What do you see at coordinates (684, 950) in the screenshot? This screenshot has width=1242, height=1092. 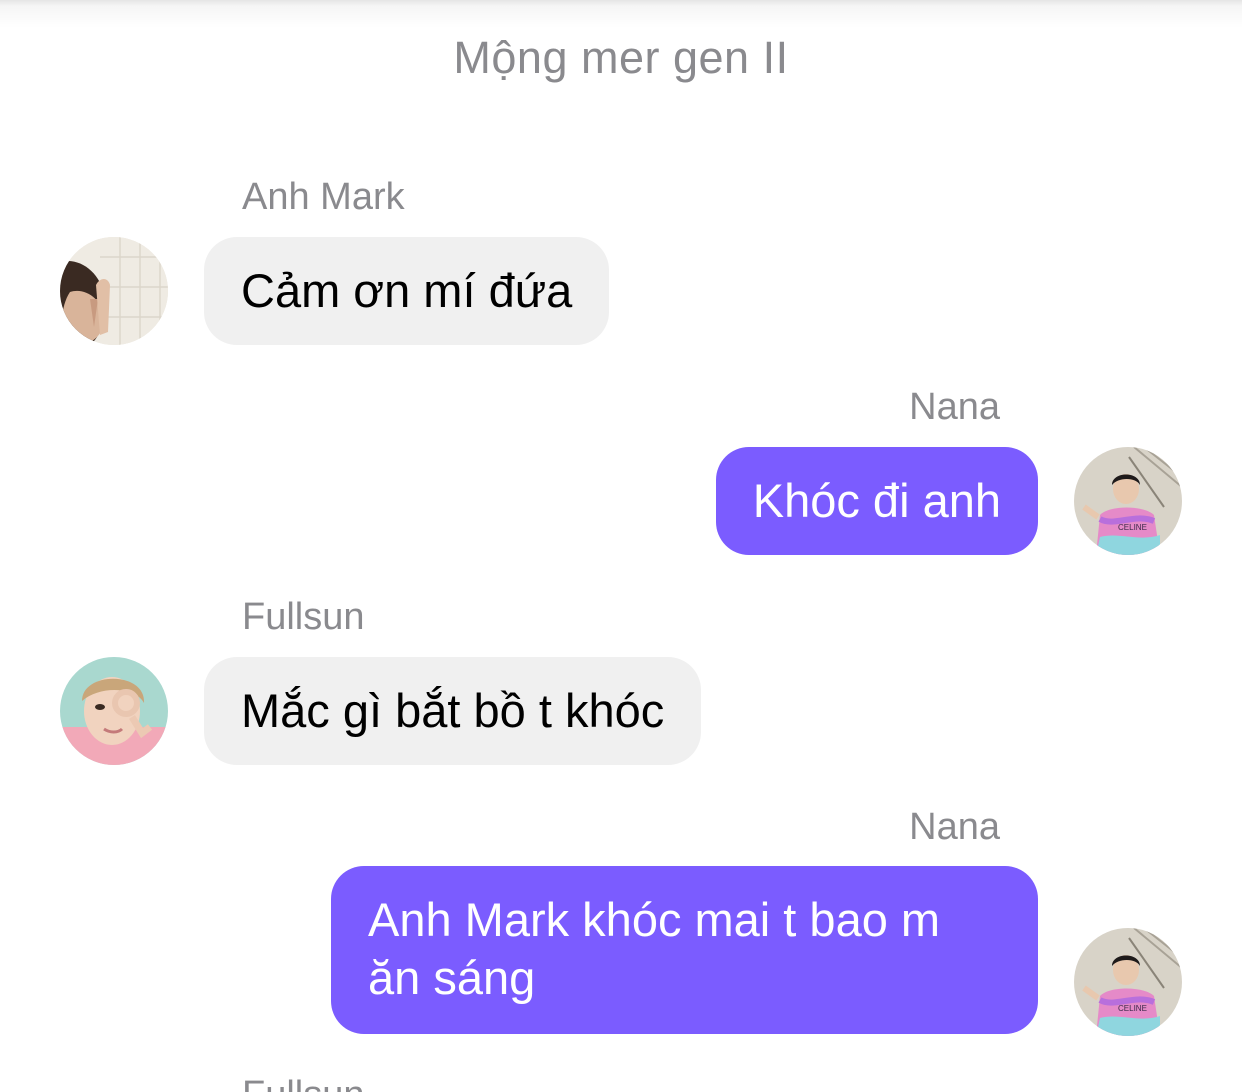 I see `message-bubble-outgoing: Anh Mark khóc mai t bao m ăn sáng` at bounding box center [684, 950].